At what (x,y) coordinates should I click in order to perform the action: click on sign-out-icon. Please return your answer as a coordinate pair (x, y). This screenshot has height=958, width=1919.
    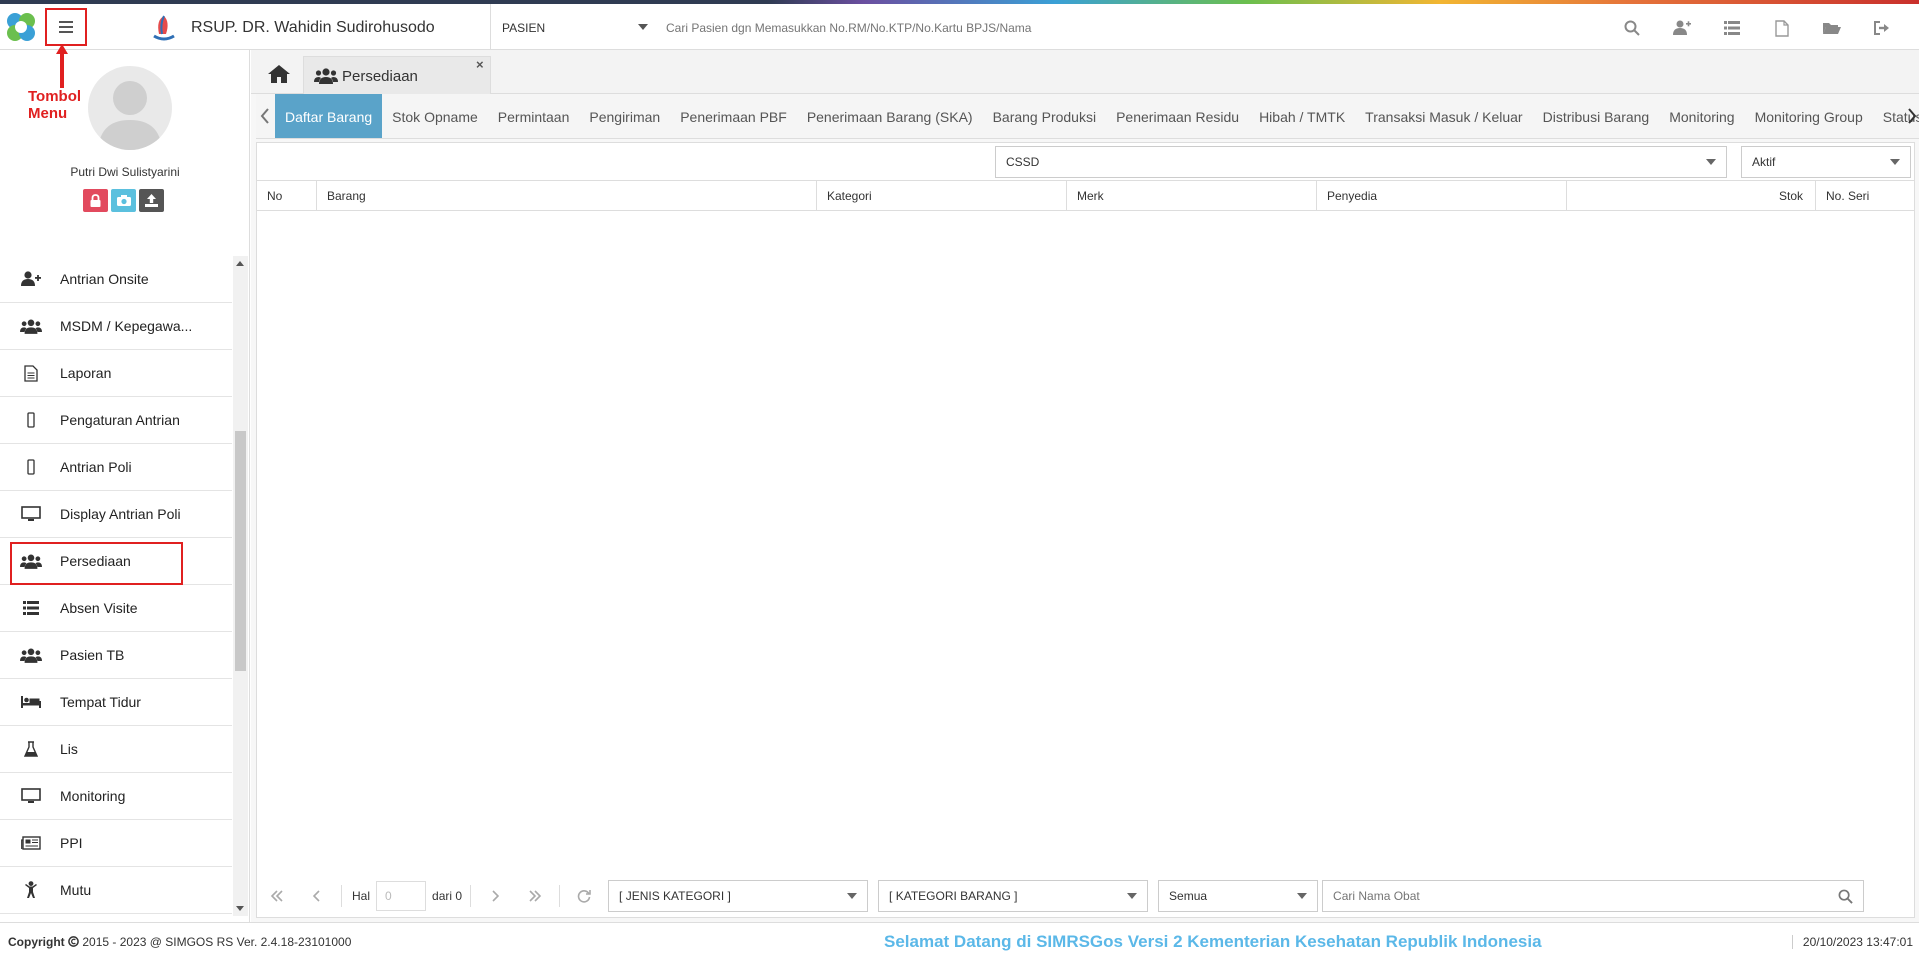
    Looking at the image, I should click on (1882, 28).